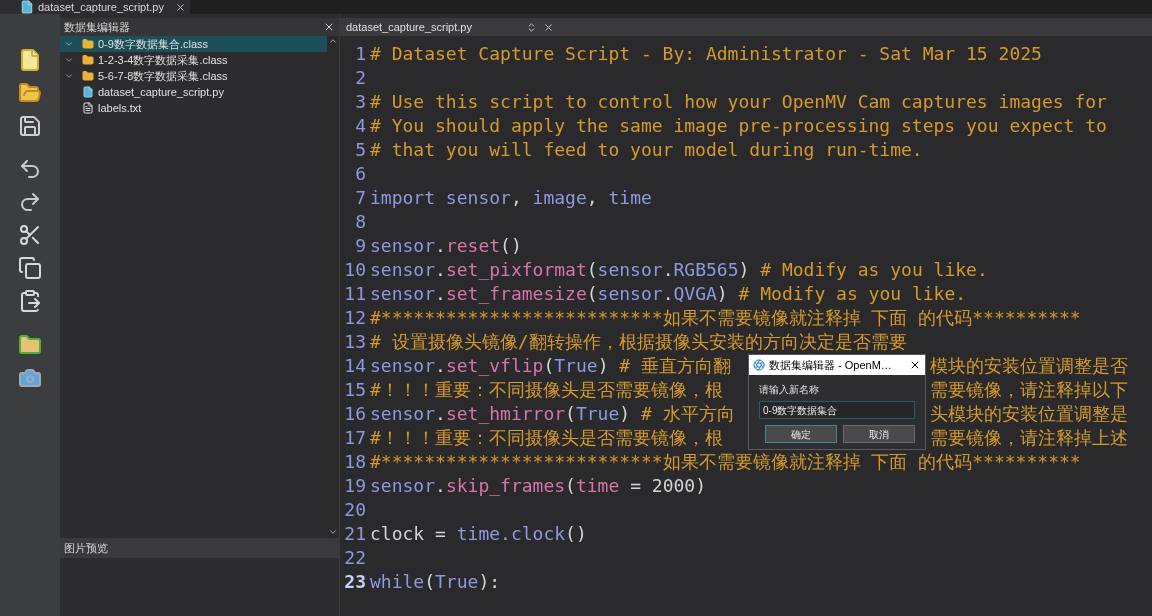  Describe the element at coordinates (30, 202) in the screenshot. I see `redo-icon` at that location.